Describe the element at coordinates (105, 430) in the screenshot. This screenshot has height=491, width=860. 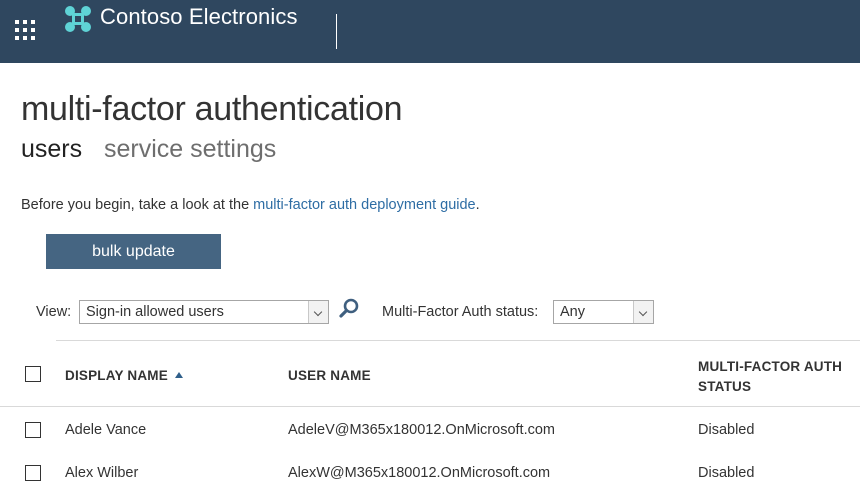
I see `row-display-name: Adele Vance` at that location.